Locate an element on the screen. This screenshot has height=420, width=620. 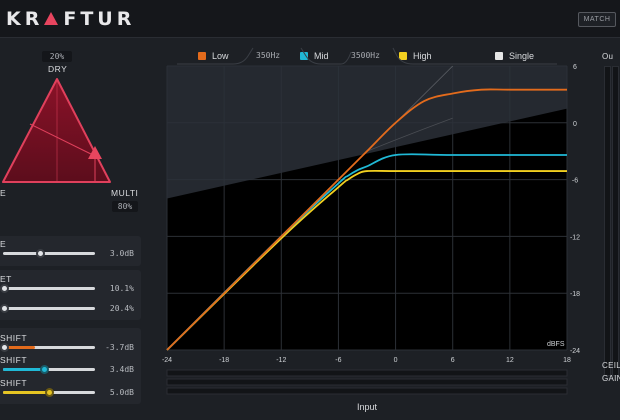
connector-right is located at coordinates (474, 56).